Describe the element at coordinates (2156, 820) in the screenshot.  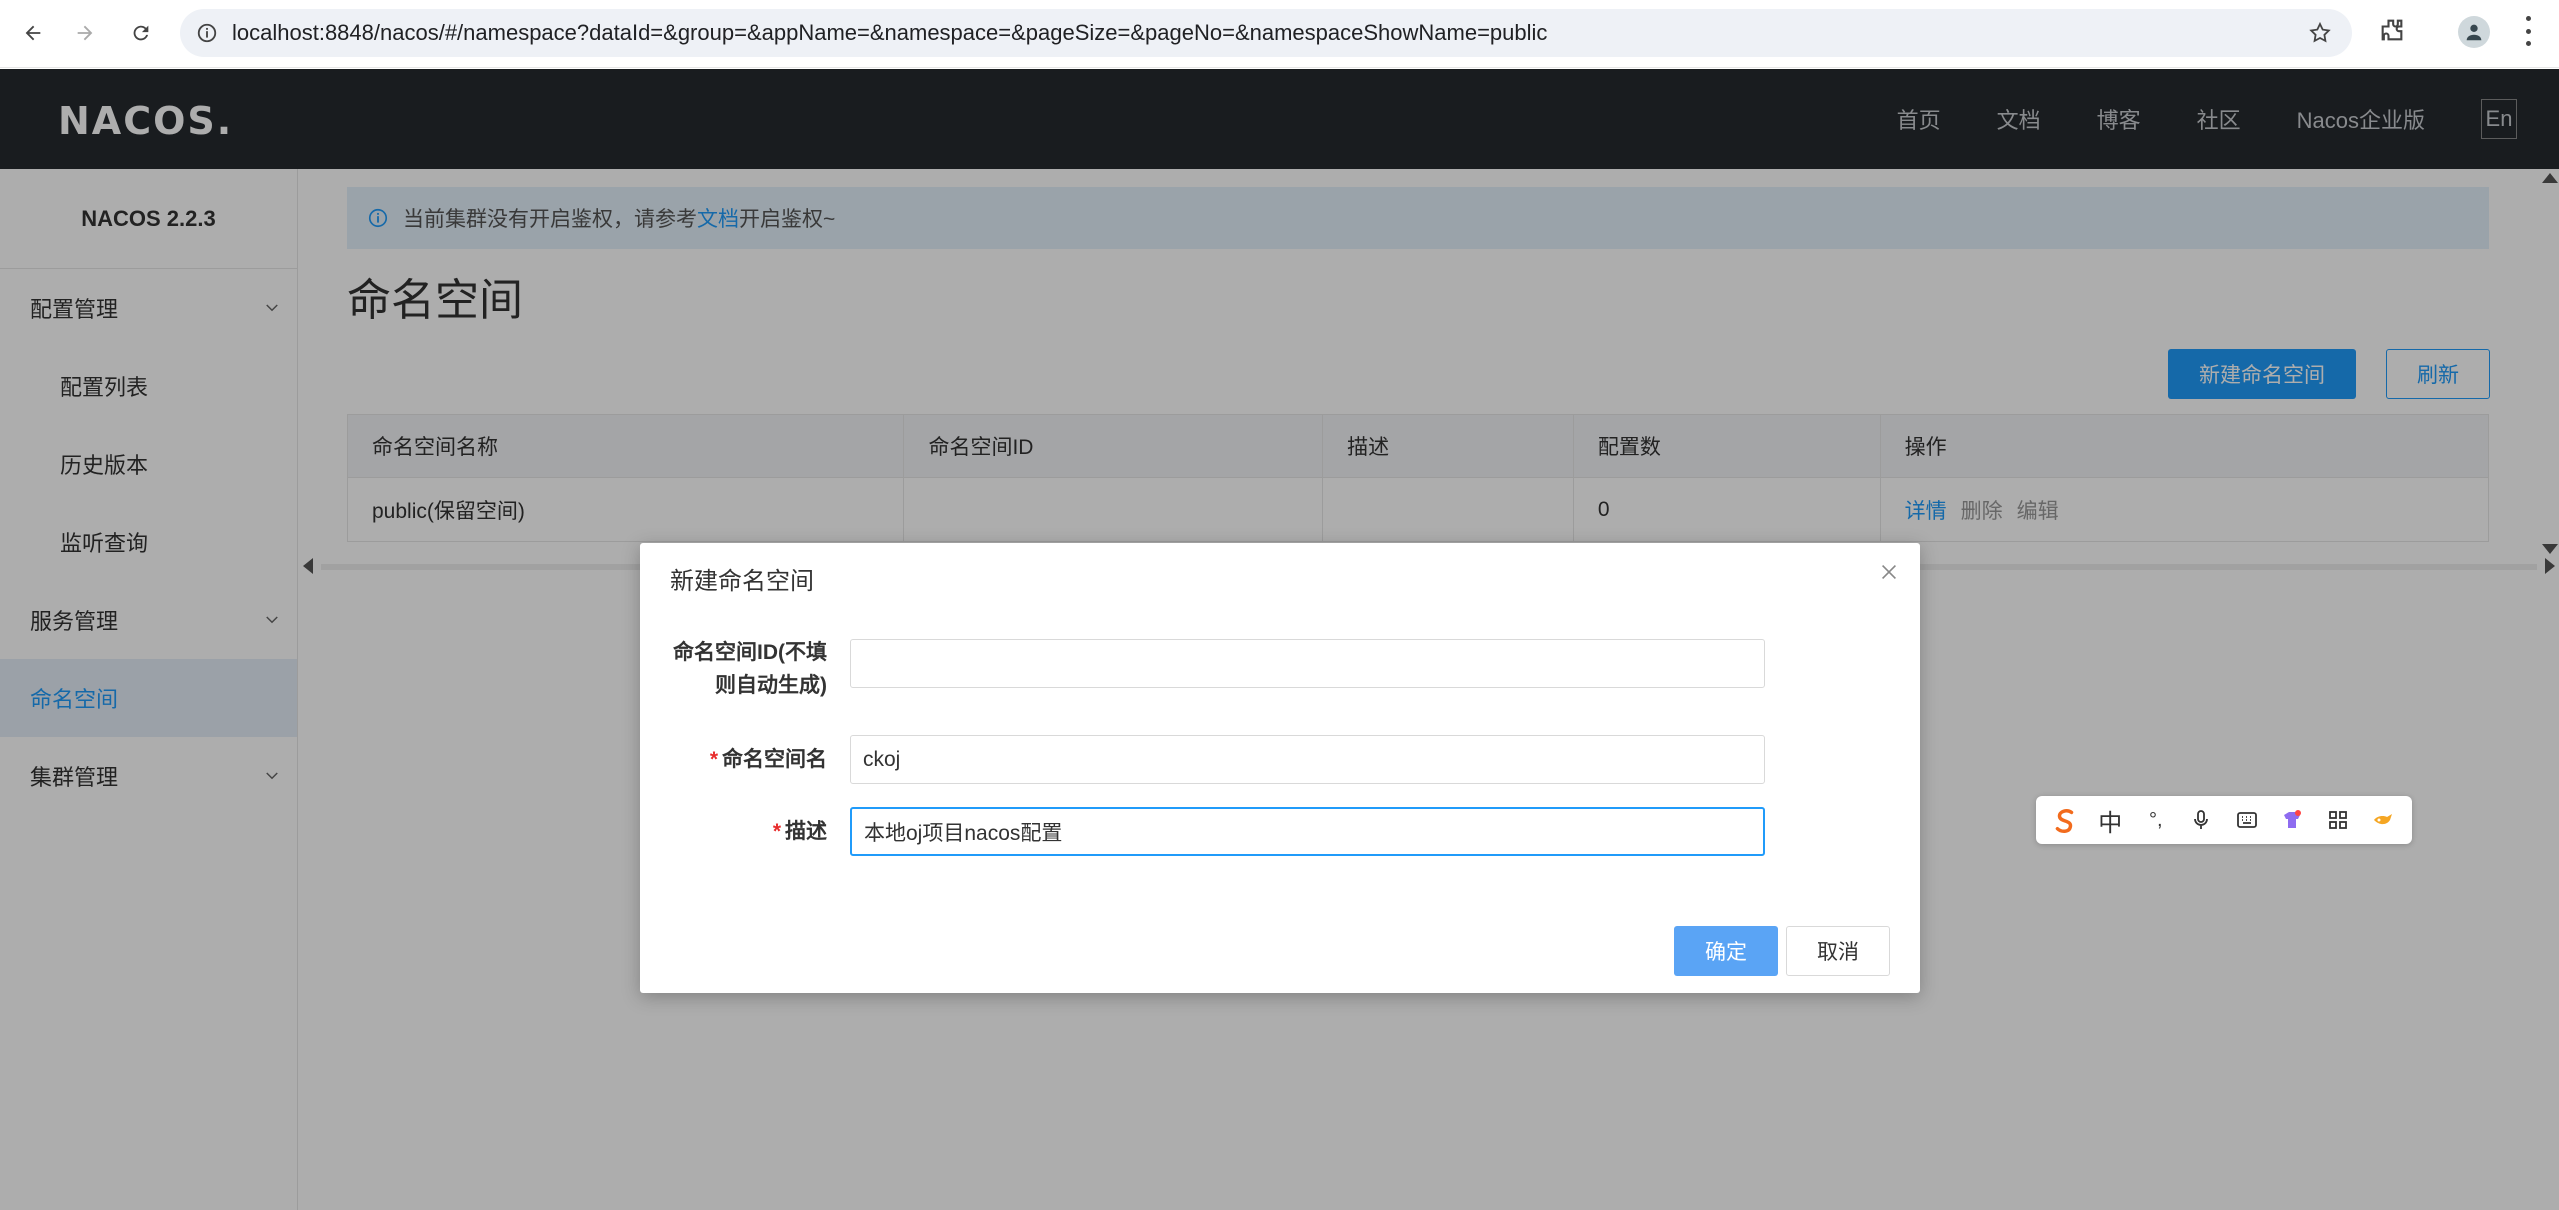
I see `ime-punctuation-mode: °,` at that location.